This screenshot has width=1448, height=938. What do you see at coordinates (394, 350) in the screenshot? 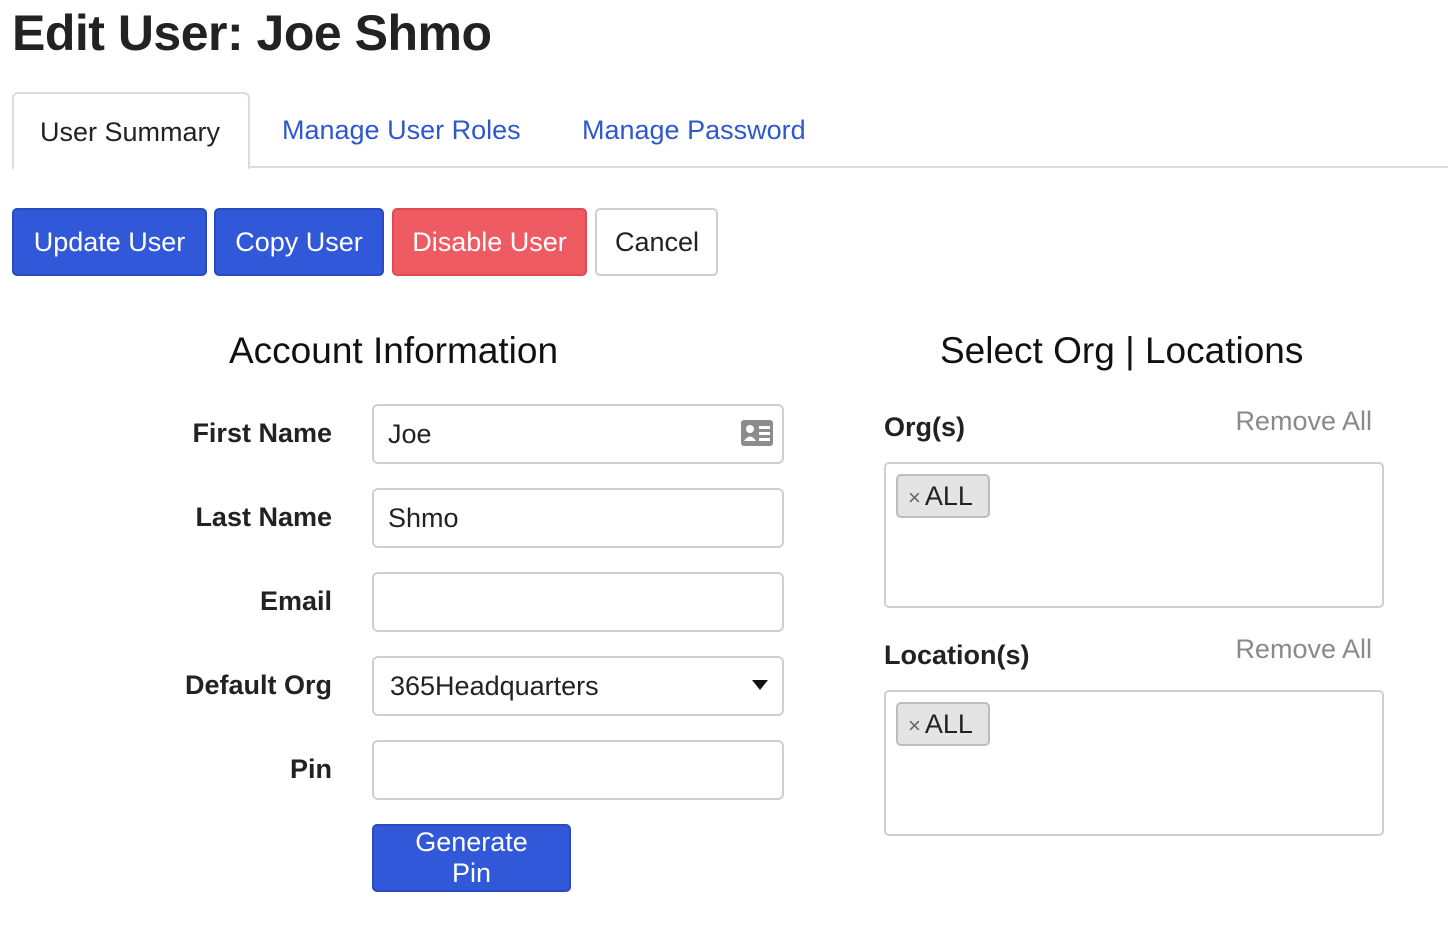
I see `account-information-heading: Account Information` at bounding box center [394, 350].